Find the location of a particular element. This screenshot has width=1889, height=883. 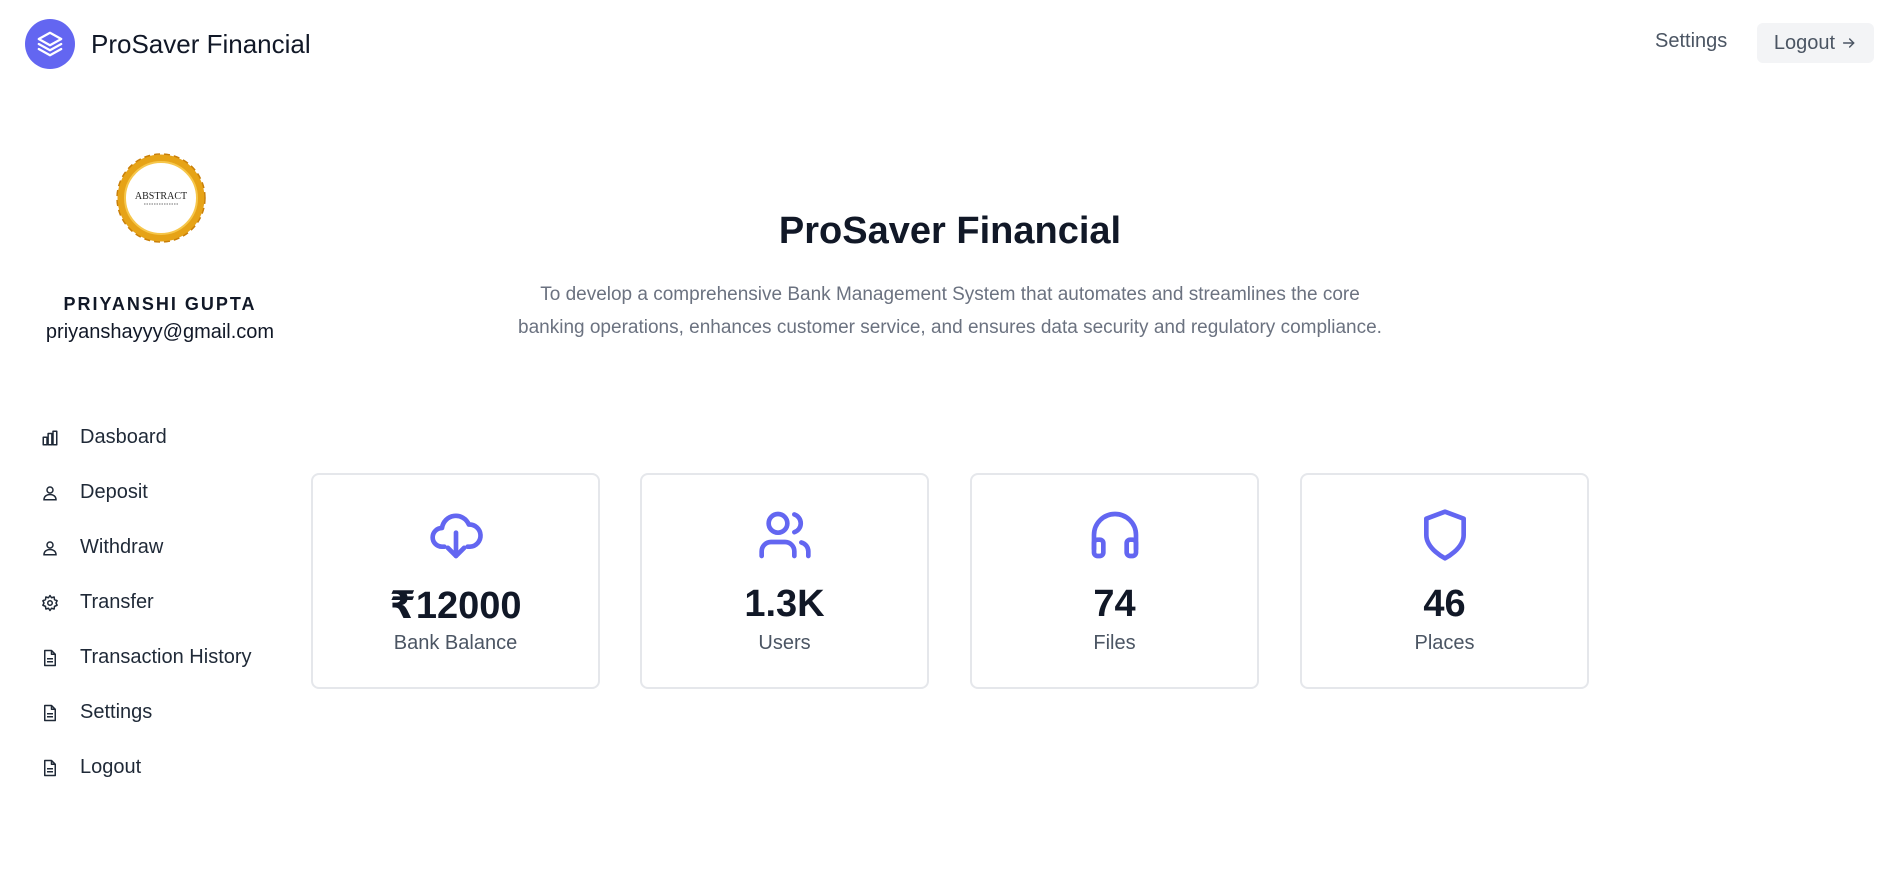

stat-label: Bank Balance is located at coordinates (455, 643).